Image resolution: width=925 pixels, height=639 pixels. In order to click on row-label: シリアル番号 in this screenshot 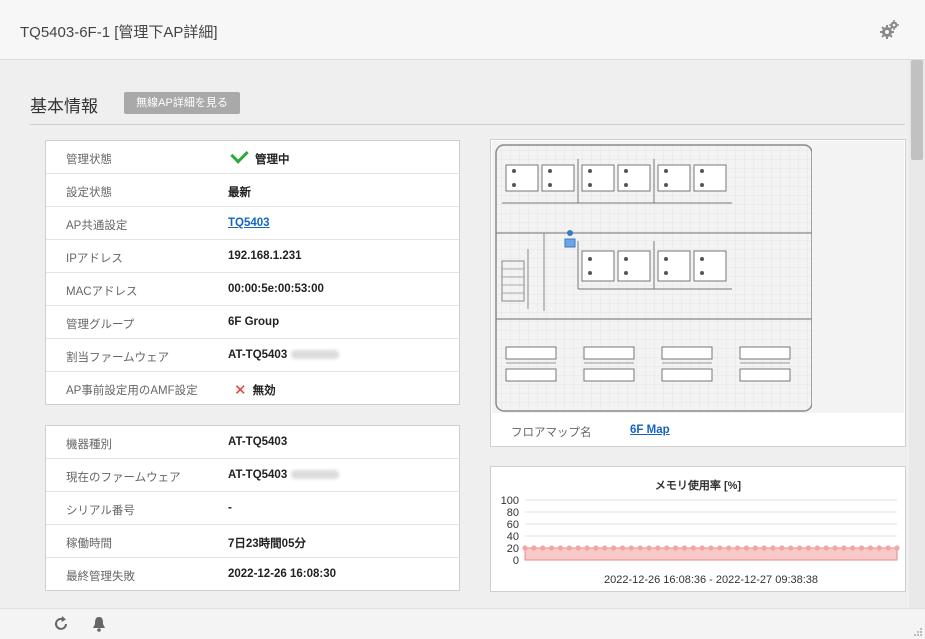, I will do `click(100, 511)`.